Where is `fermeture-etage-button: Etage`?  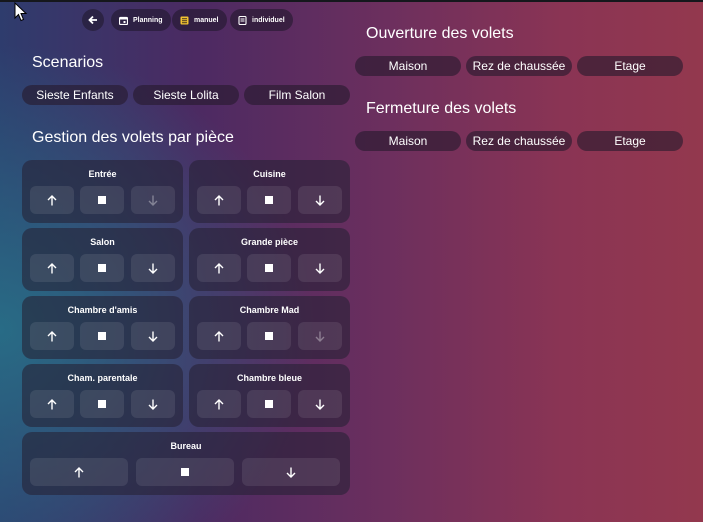
fermeture-etage-button: Etage is located at coordinates (630, 141).